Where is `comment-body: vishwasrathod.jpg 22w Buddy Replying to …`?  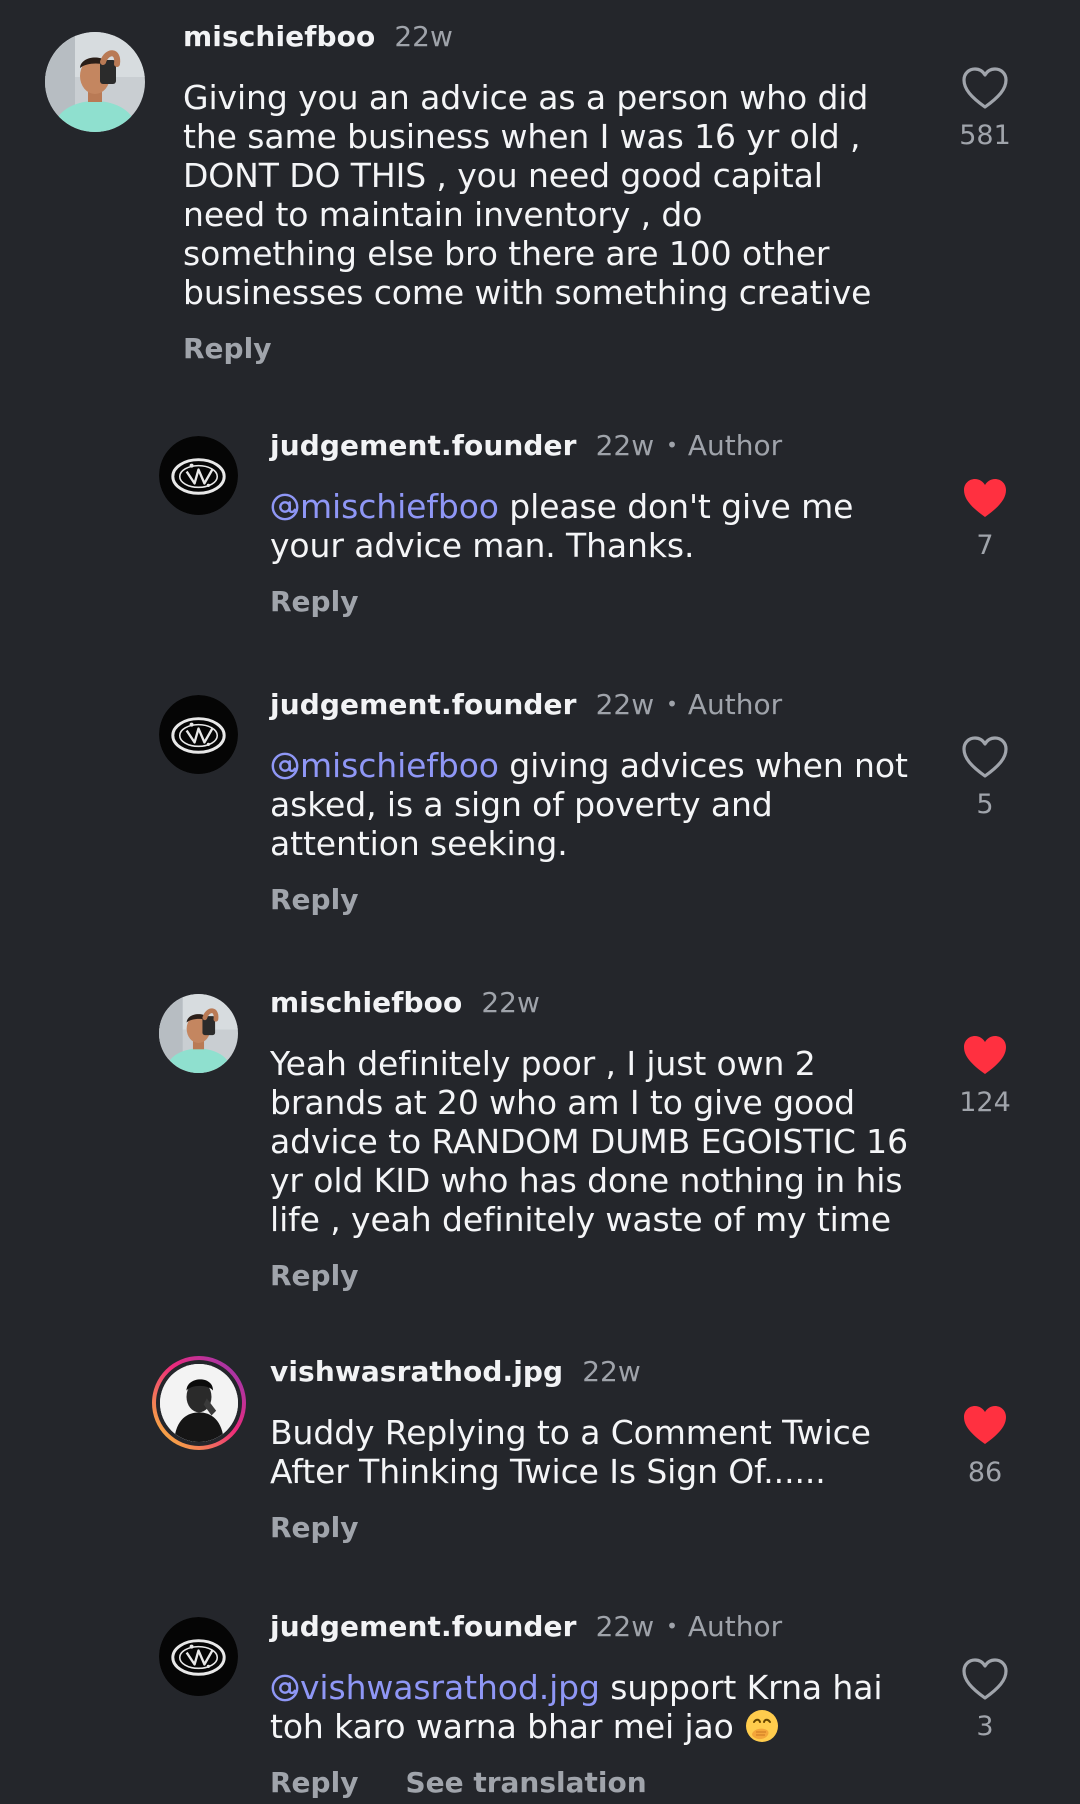 comment-body: vishwasrathod.jpg 22w Buddy Replying to … is located at coordinates (600, 1449).